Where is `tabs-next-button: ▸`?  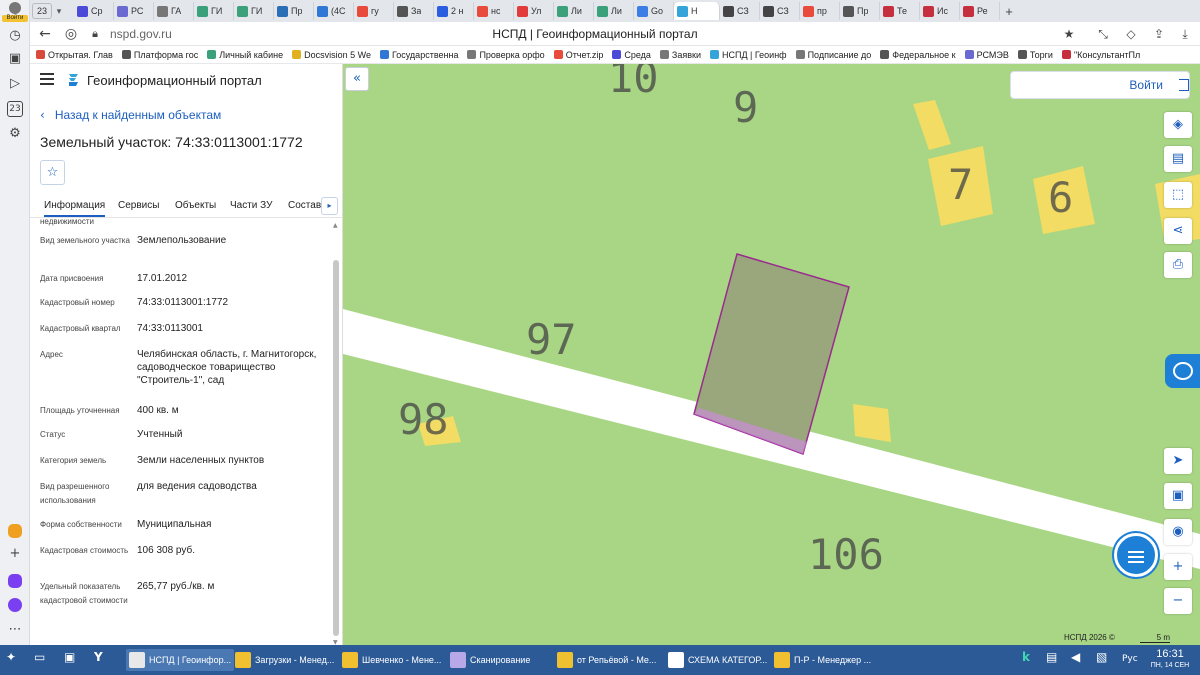 tabs-next-button: ▸ is located at coordinates (329, 206).